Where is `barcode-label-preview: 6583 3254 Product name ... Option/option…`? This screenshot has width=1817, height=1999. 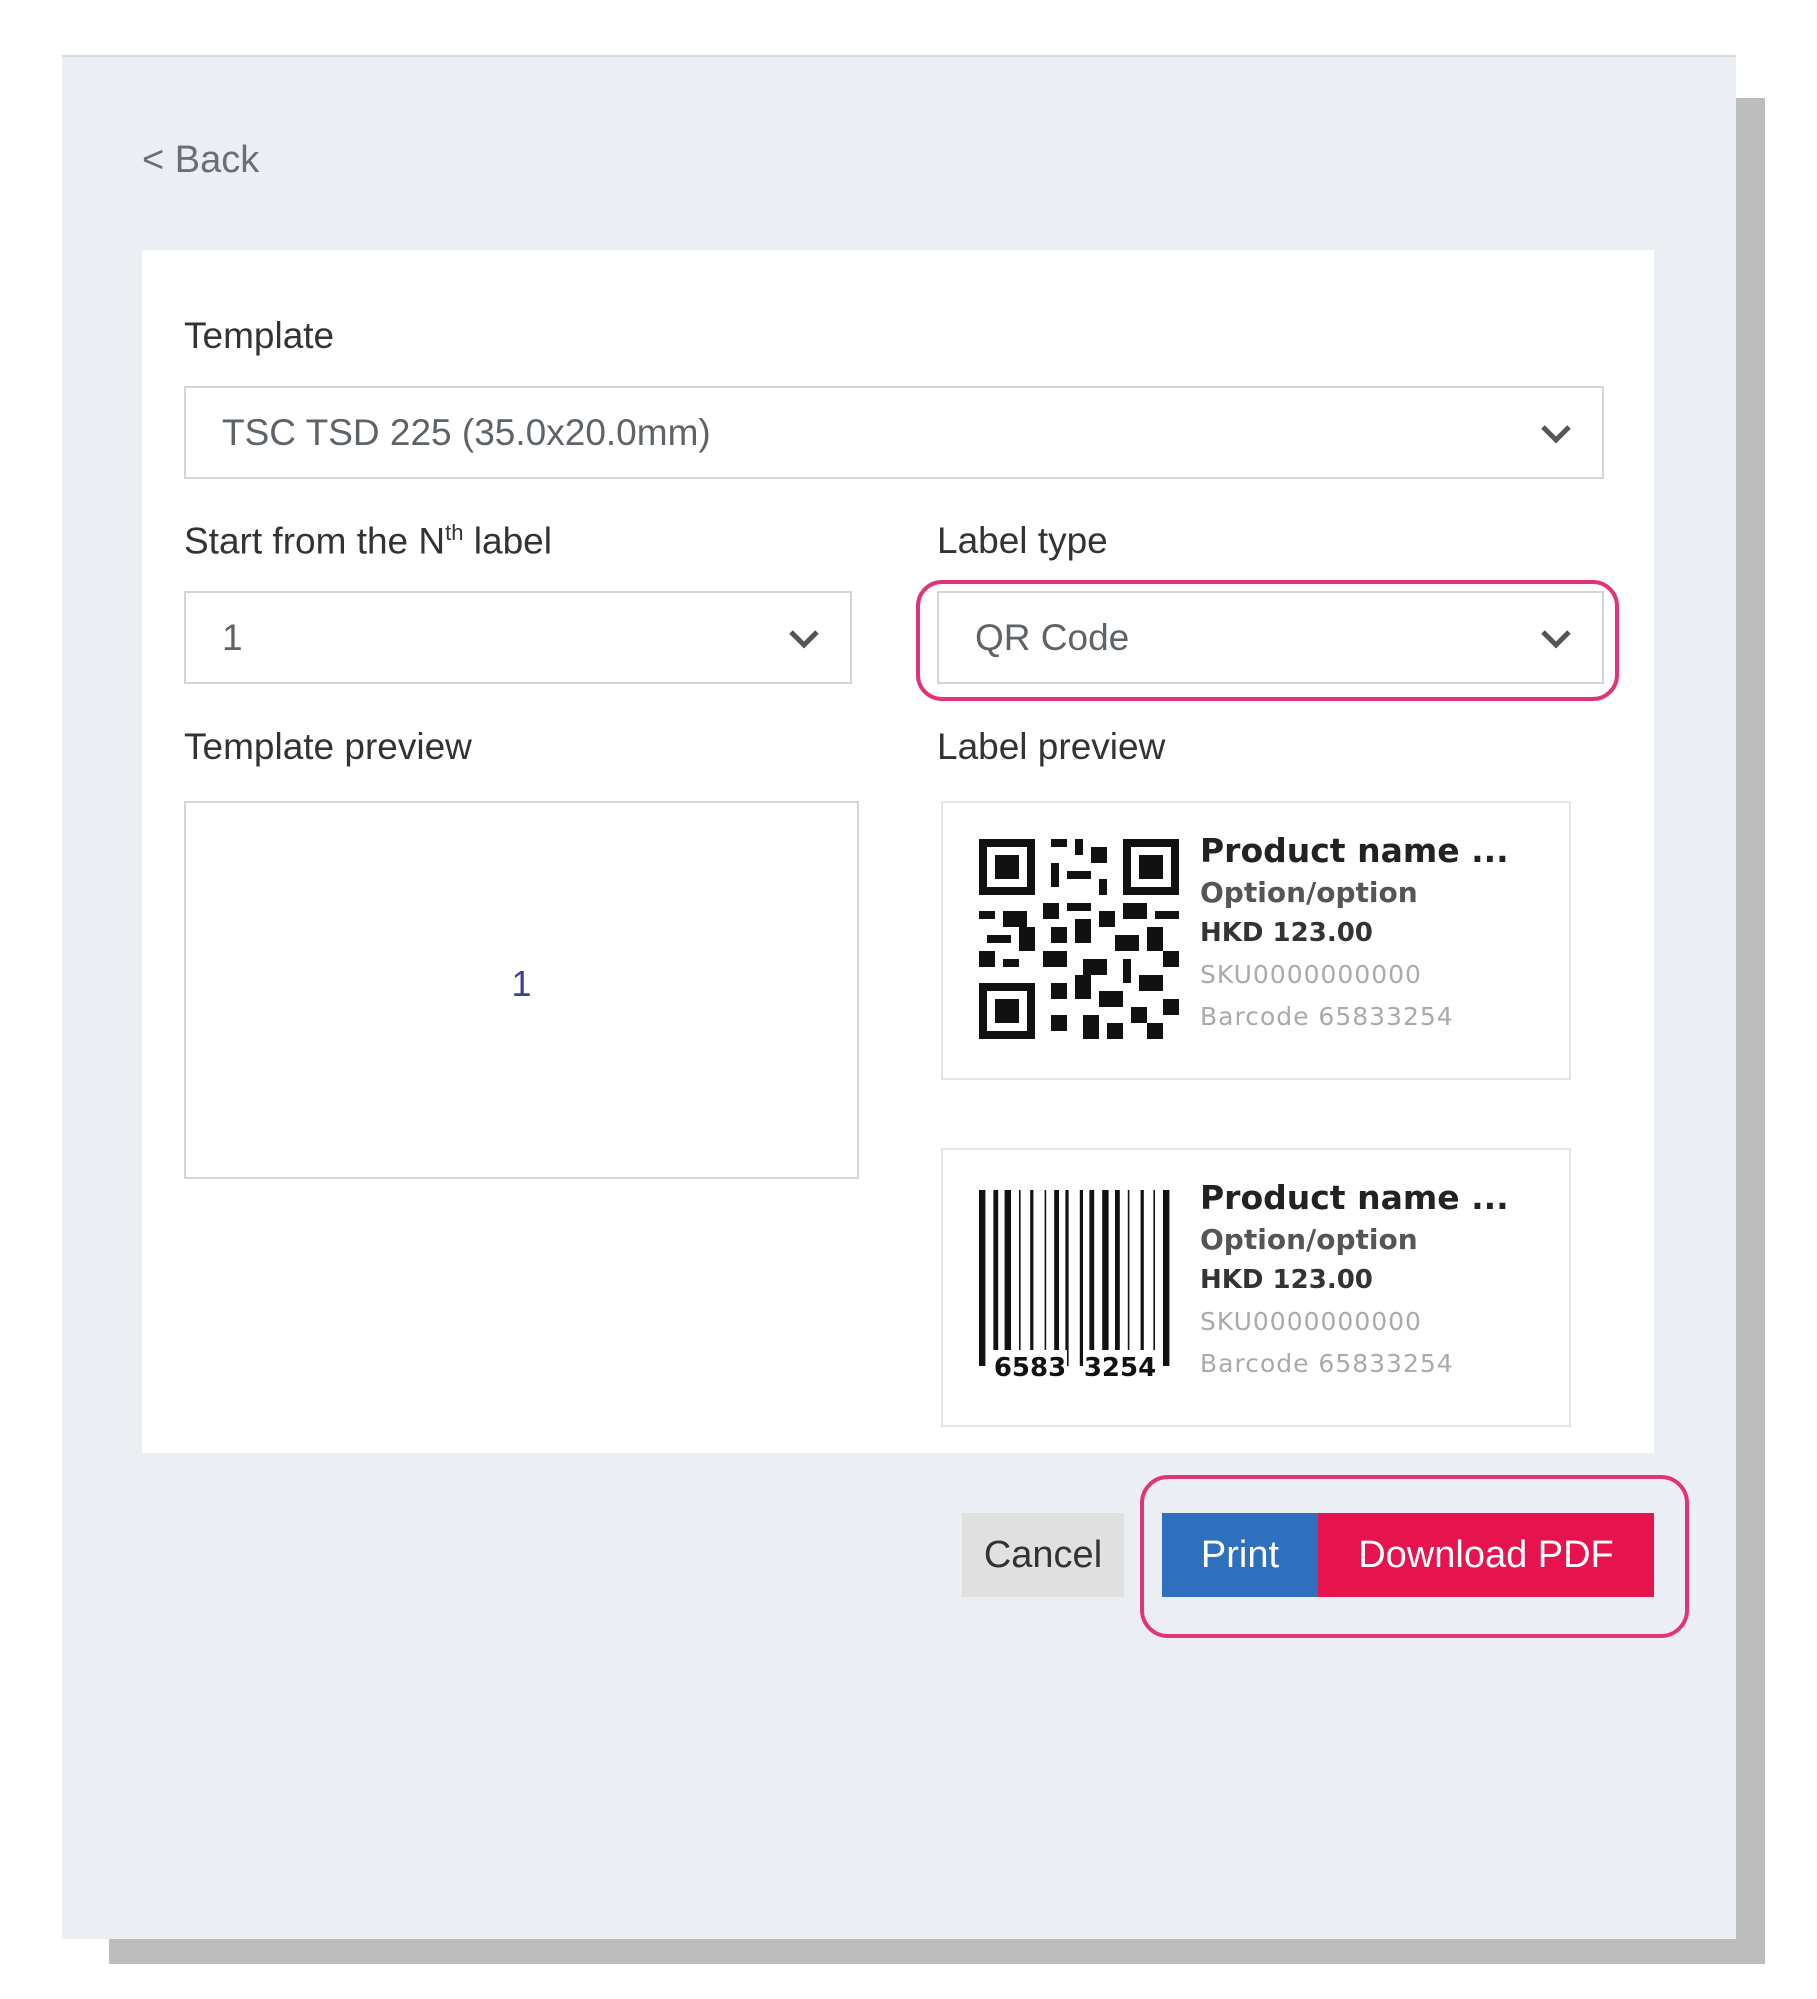 barcode-label-preview: 6583 3254 Product name ... Option/option… is located at coordinates (1256, 1287).